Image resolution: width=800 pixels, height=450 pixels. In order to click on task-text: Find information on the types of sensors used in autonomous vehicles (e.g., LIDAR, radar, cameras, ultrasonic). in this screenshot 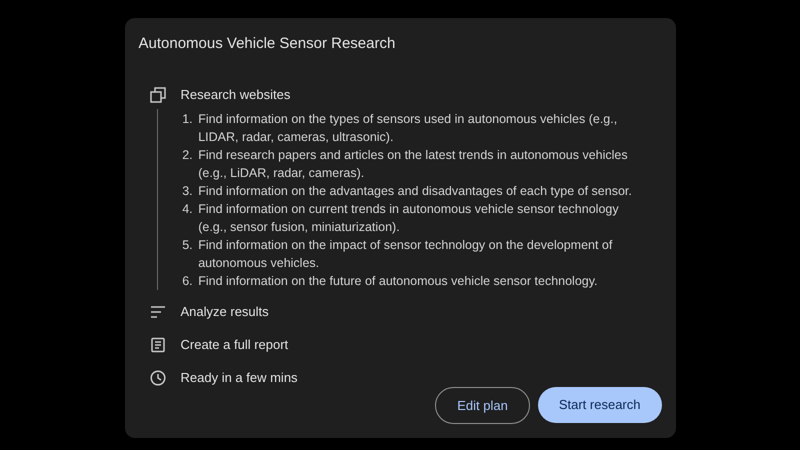, I will do `click(408, 128)`.